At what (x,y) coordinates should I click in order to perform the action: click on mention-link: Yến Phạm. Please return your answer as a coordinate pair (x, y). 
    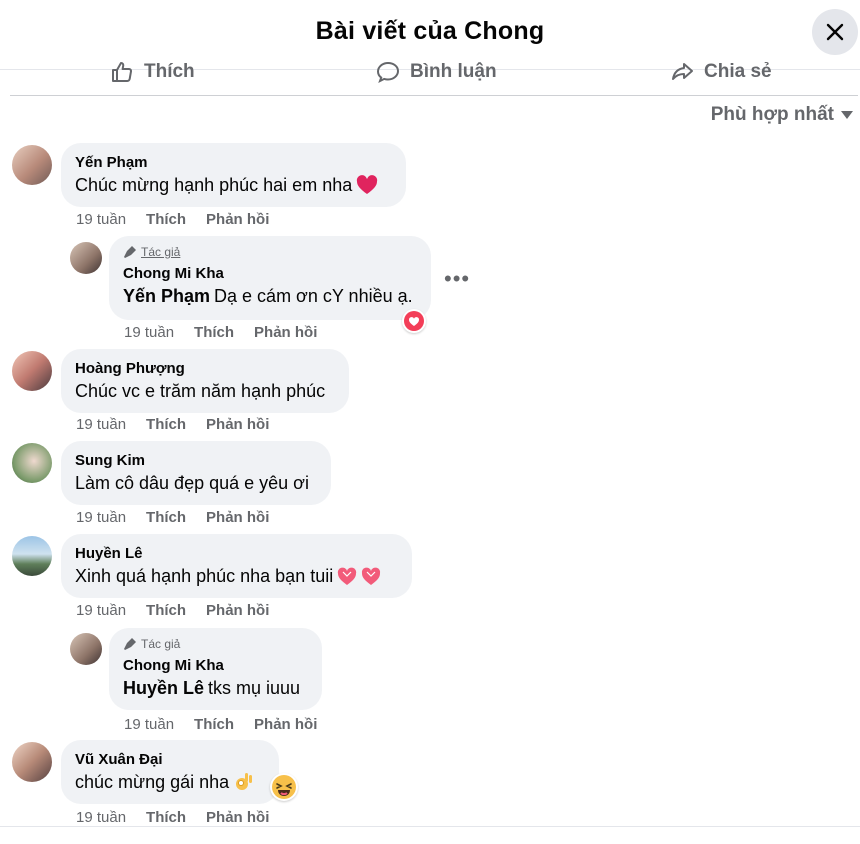
    Looking at the image, I should click on (166, 296).